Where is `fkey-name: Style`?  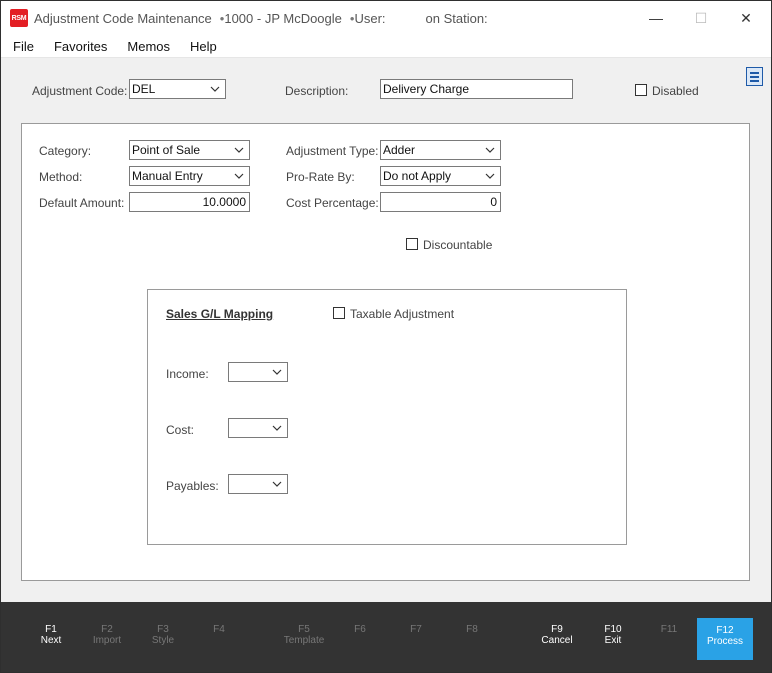 fkey-name: Style is located at coordinates (163, 640).